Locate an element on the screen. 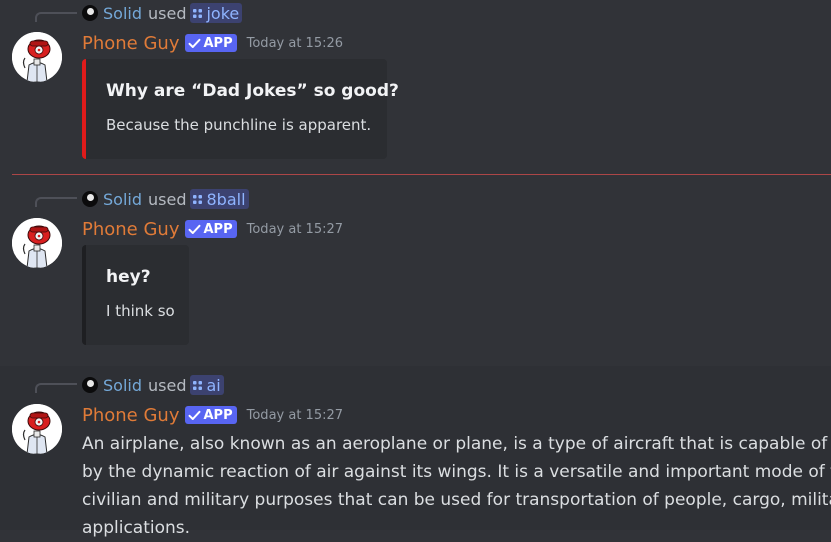  slash-command-chip: ai is located at coordinates (207, 385).